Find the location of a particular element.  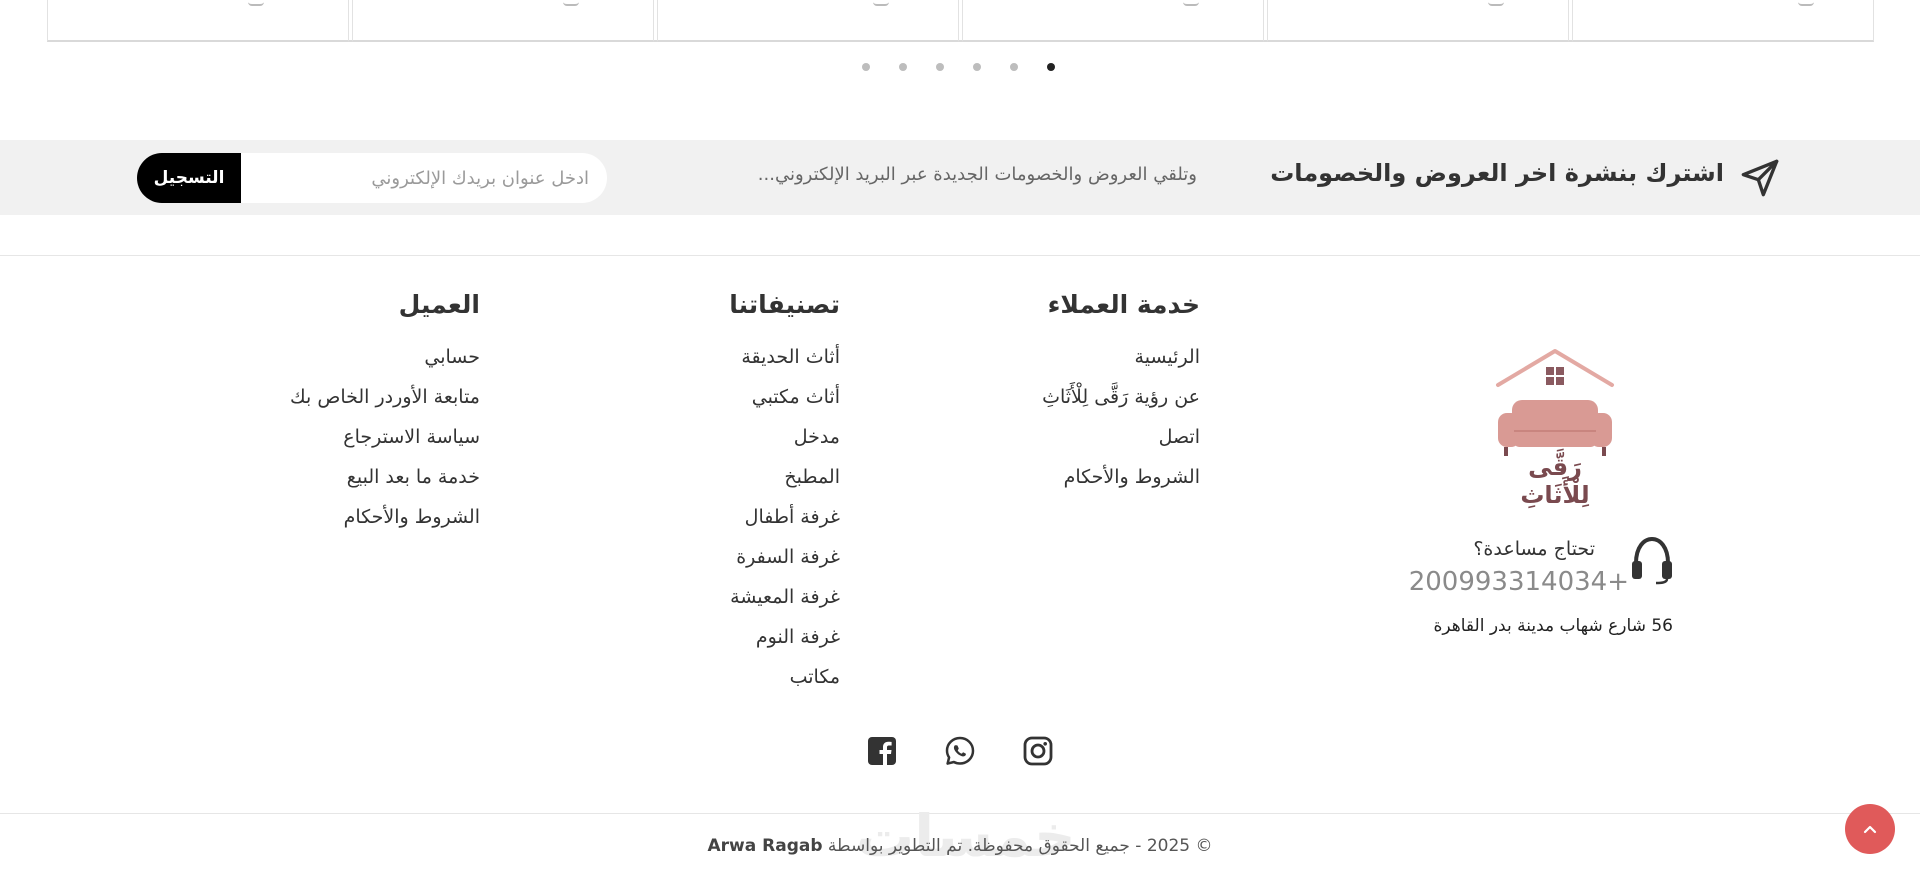

footer-link-account: حسابي is located at coordinates (385, 357).